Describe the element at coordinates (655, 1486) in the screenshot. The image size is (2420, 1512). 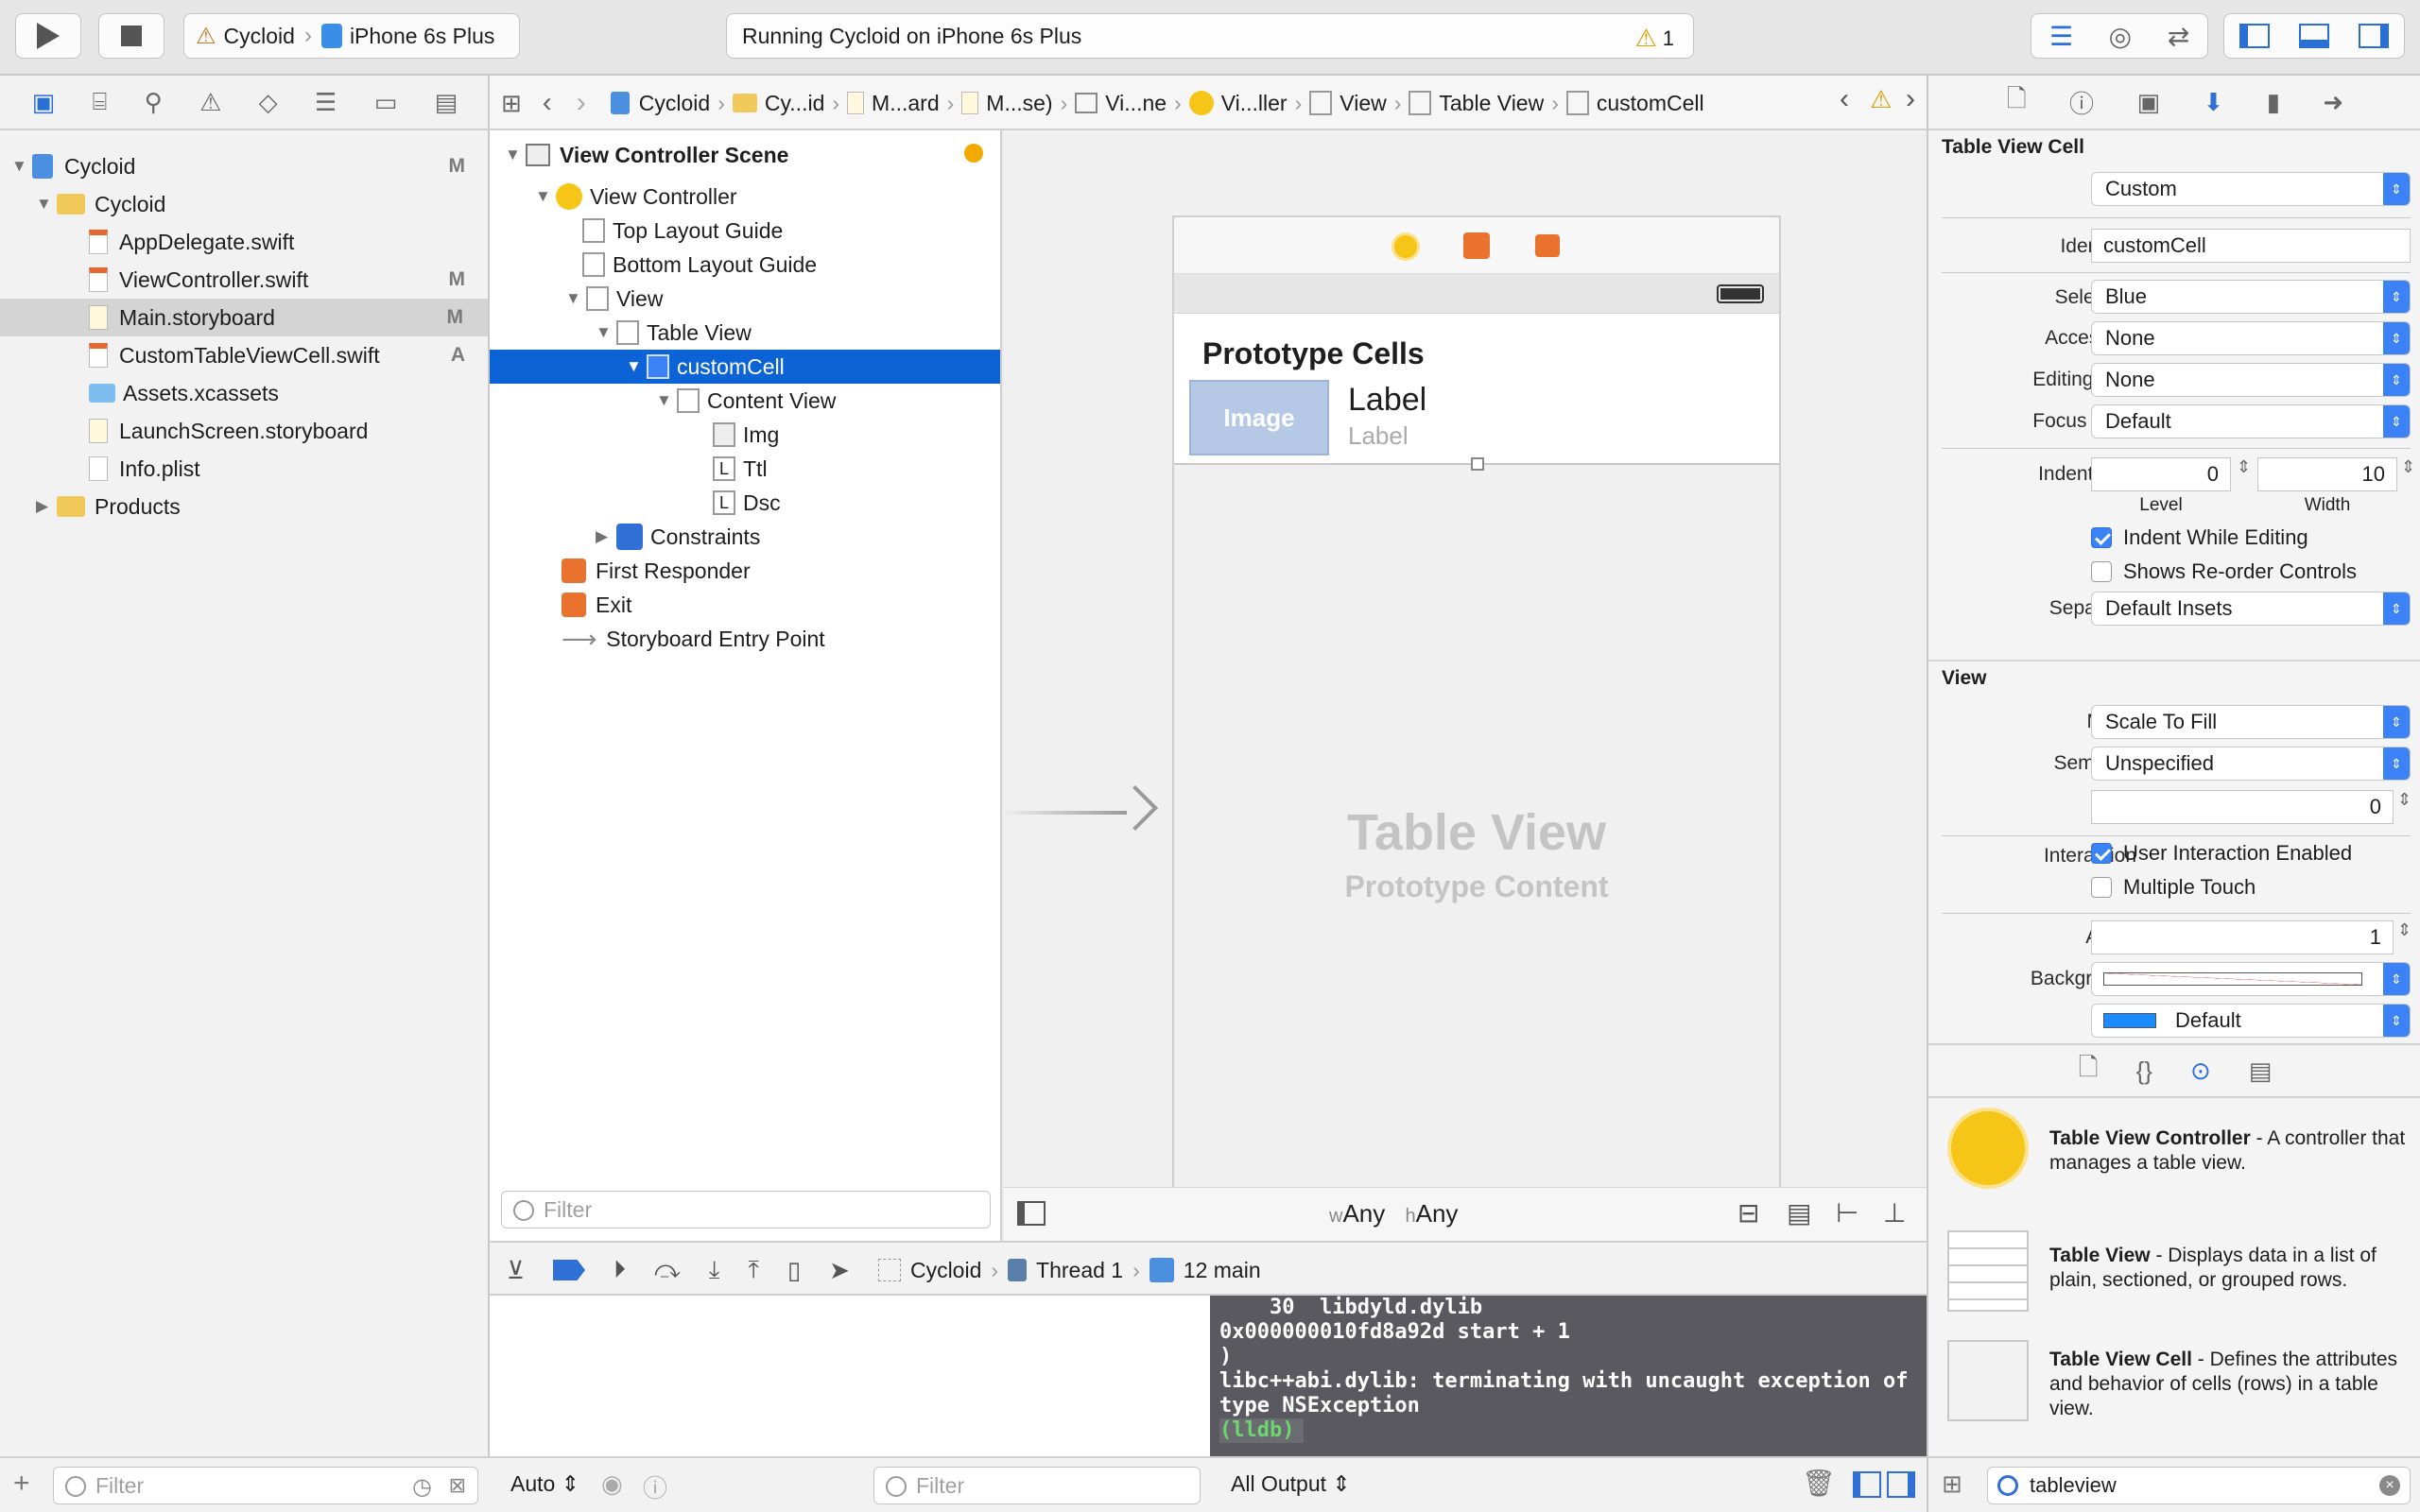
I see `info-icon: ⓘ` at that location.